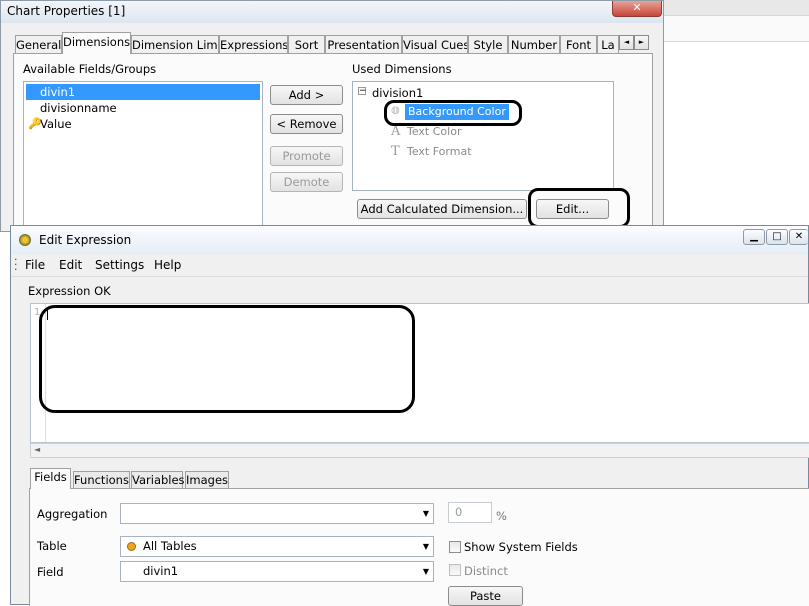  I want to click on aggregation-label: Aggregation, so click(72, 514).